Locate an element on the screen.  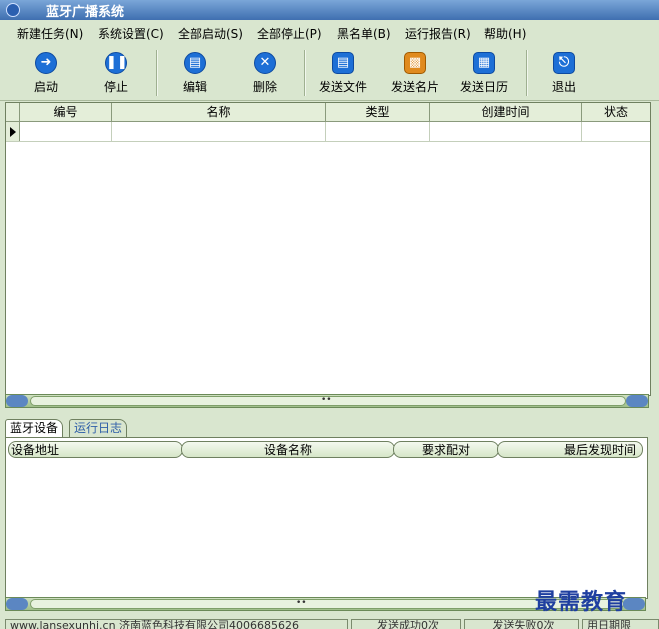
delete-button: ✕ 删除 is located at coordinates (265, 73).